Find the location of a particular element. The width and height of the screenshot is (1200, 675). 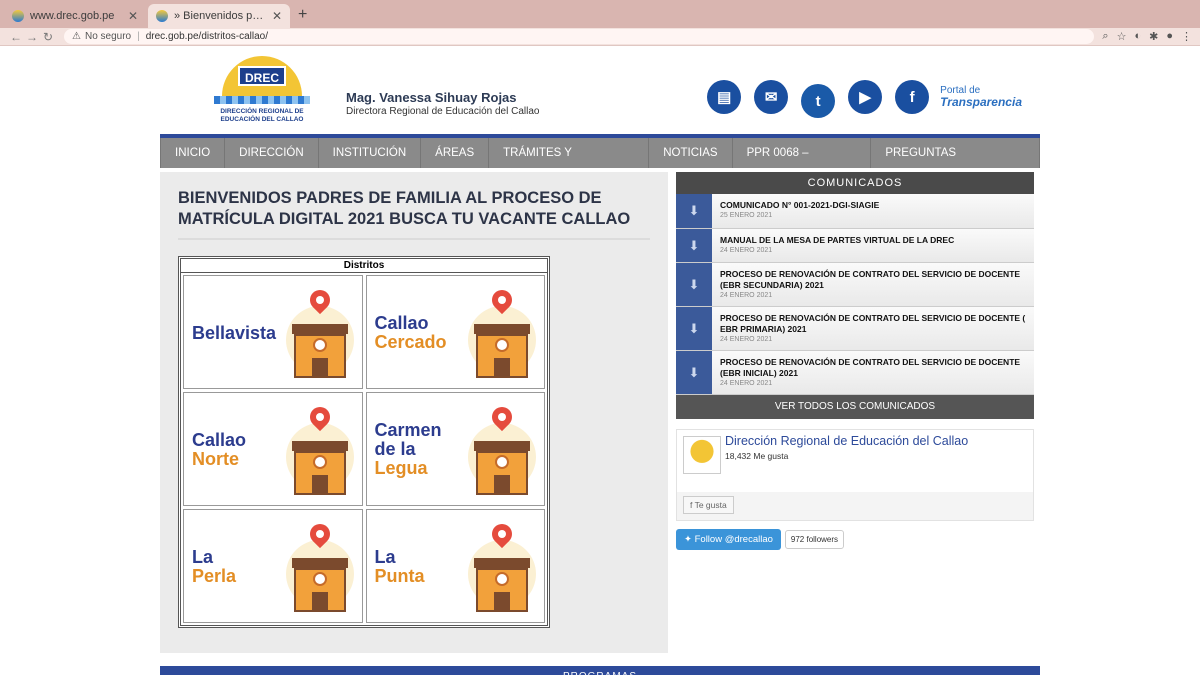

nav-preguntas: PREGUNTAS FRECUENTES is located at coordinates (956, 163).